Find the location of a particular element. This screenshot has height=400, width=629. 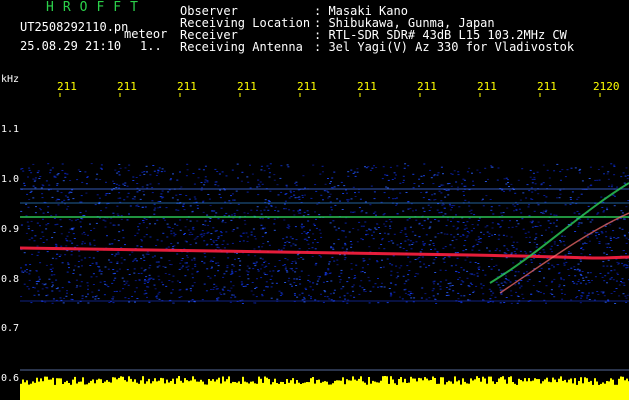

time-tick-label: 211 is located at coordinates (427, 86).